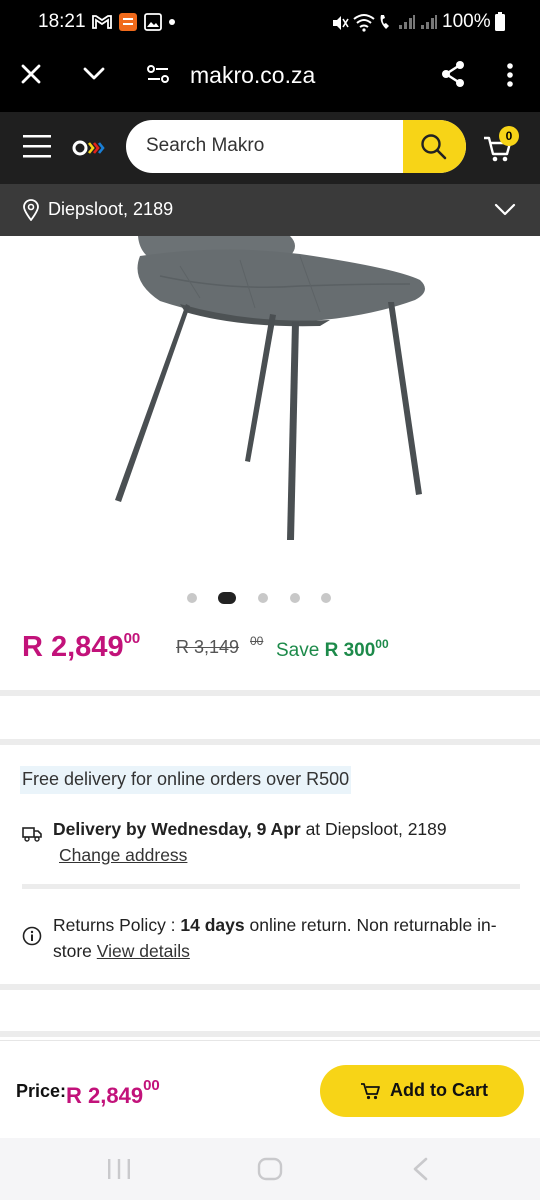 Image resolution: width=540 pixels, height=1200 pixels. I want to click on cart-icon, so click(370, 1091).